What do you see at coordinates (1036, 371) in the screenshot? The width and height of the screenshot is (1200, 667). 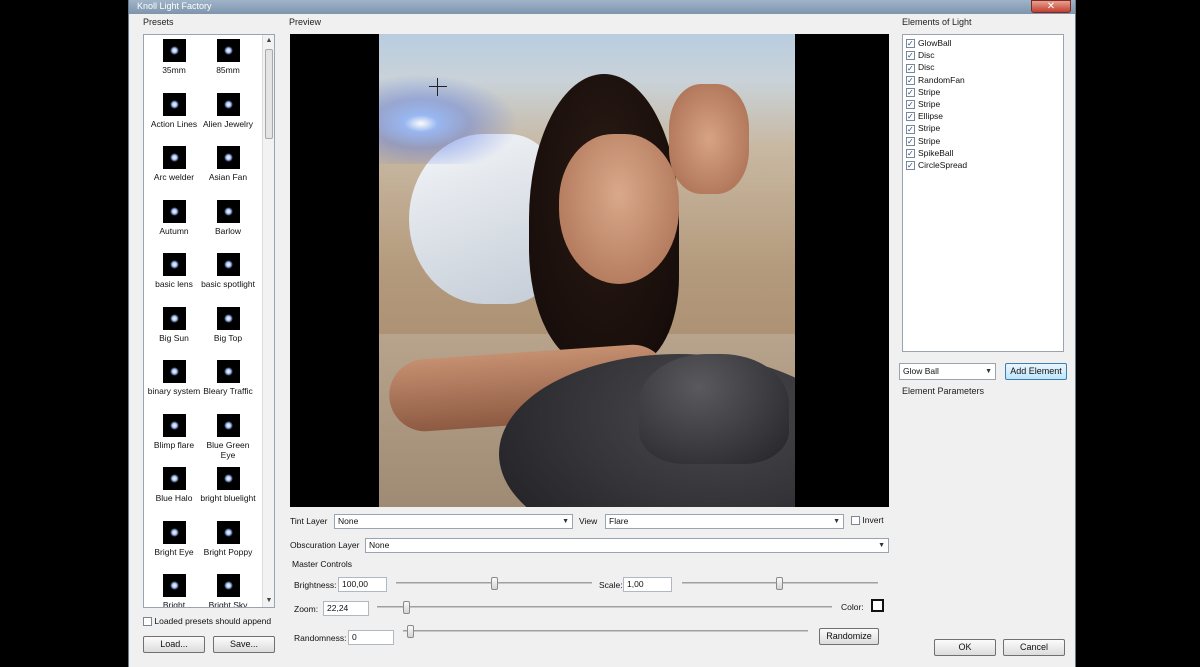 I see `add-element-button: Add Element` at bounding box center [1036, 371].